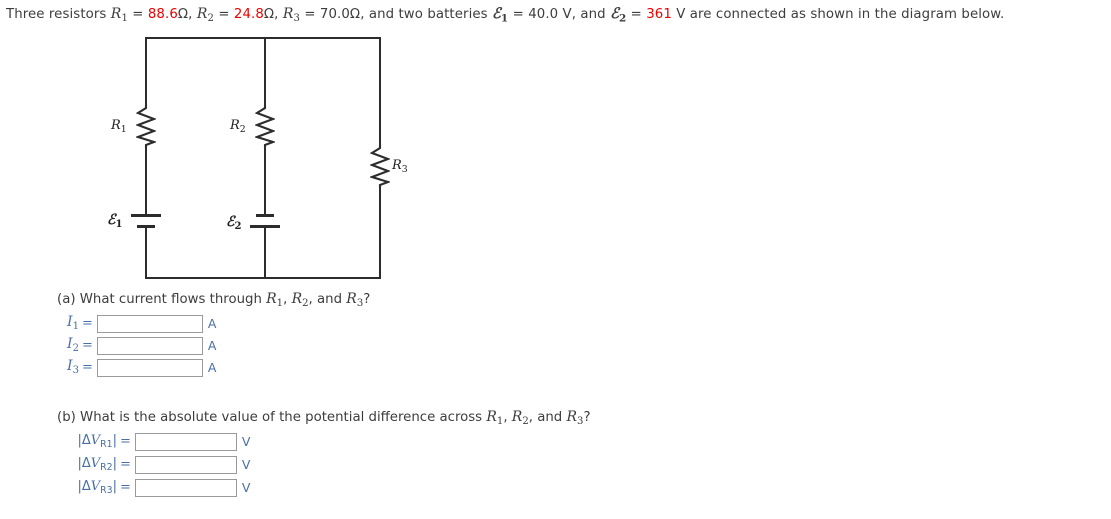 The width and height of the screenshot is (1111, 519). I want to click on qb-r2: R2, so click(520, 418).